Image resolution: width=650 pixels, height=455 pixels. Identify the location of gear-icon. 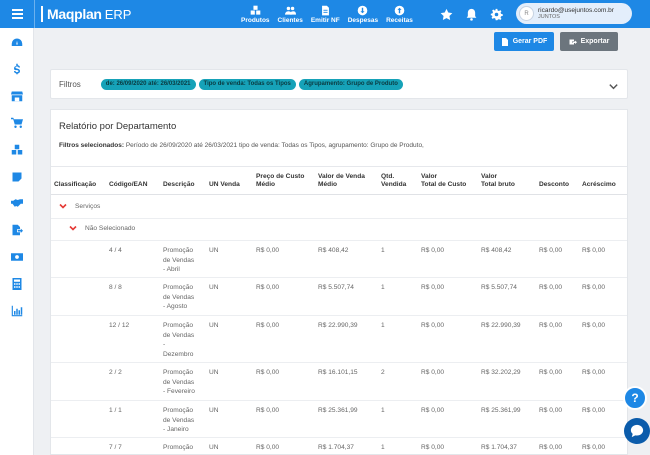
(496, 14).